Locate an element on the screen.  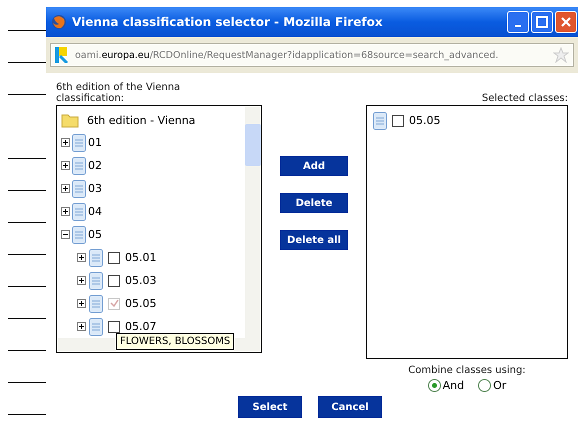
tree-label: 6th edition of the Vienna classification: is located at coordinates (119, 93).